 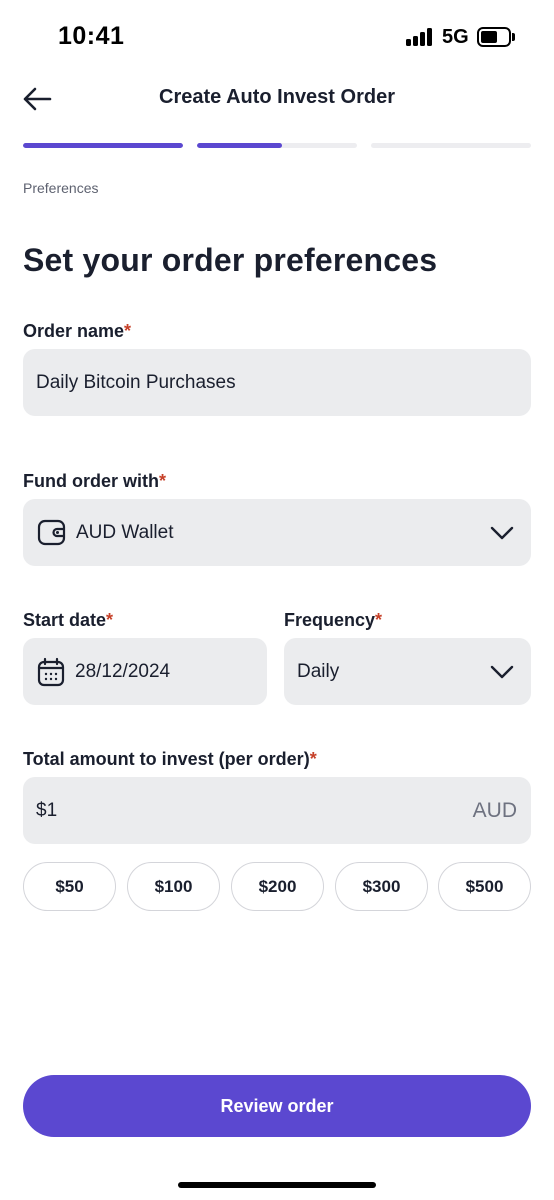 What do you see at coordinates (166, 759) in the screenshot?
I see `amount-label-text: Total amount to invest (per order)` at bounding box center [166, 759].